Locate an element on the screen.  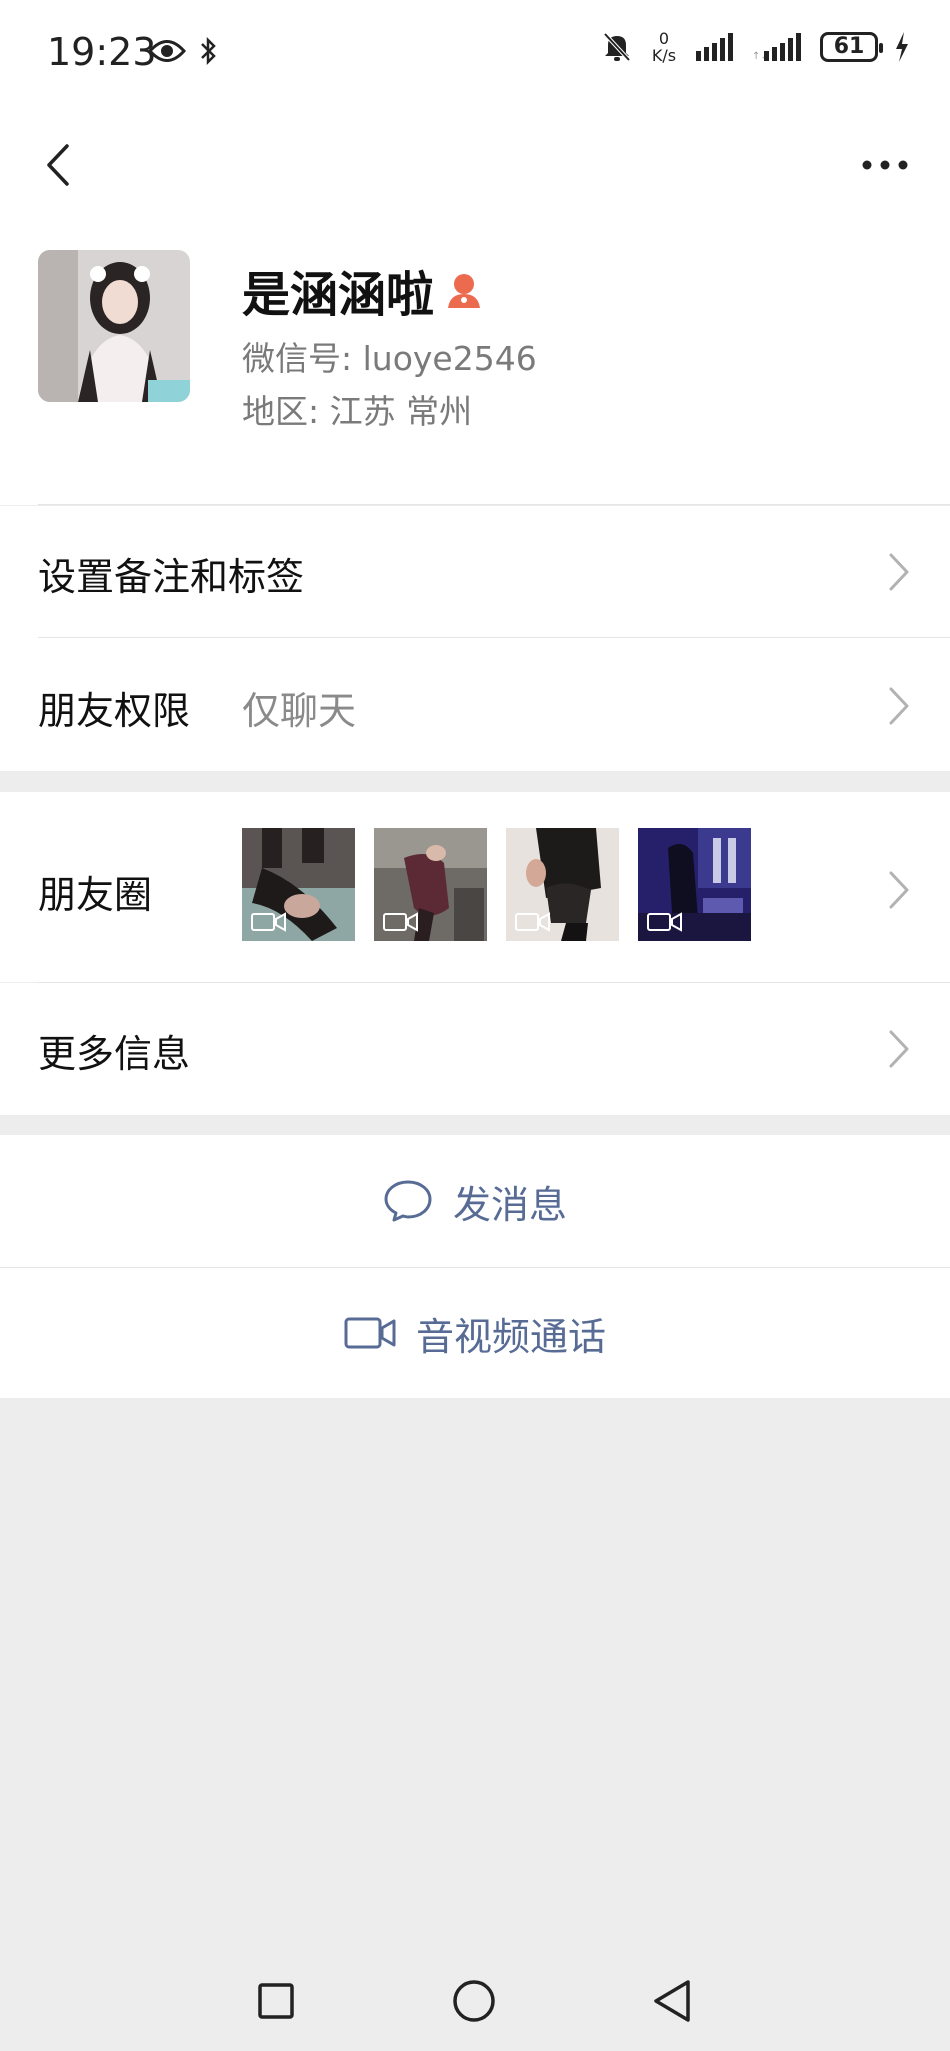
contact-name: 是涵涵啦 is located at coordinates (338, 295).